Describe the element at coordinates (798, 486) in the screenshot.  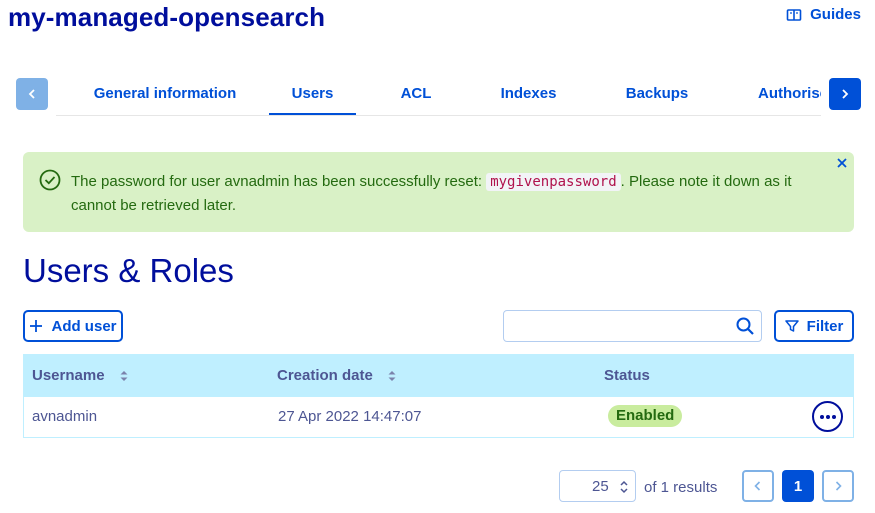
I see `current-page-button: 1` at that location.